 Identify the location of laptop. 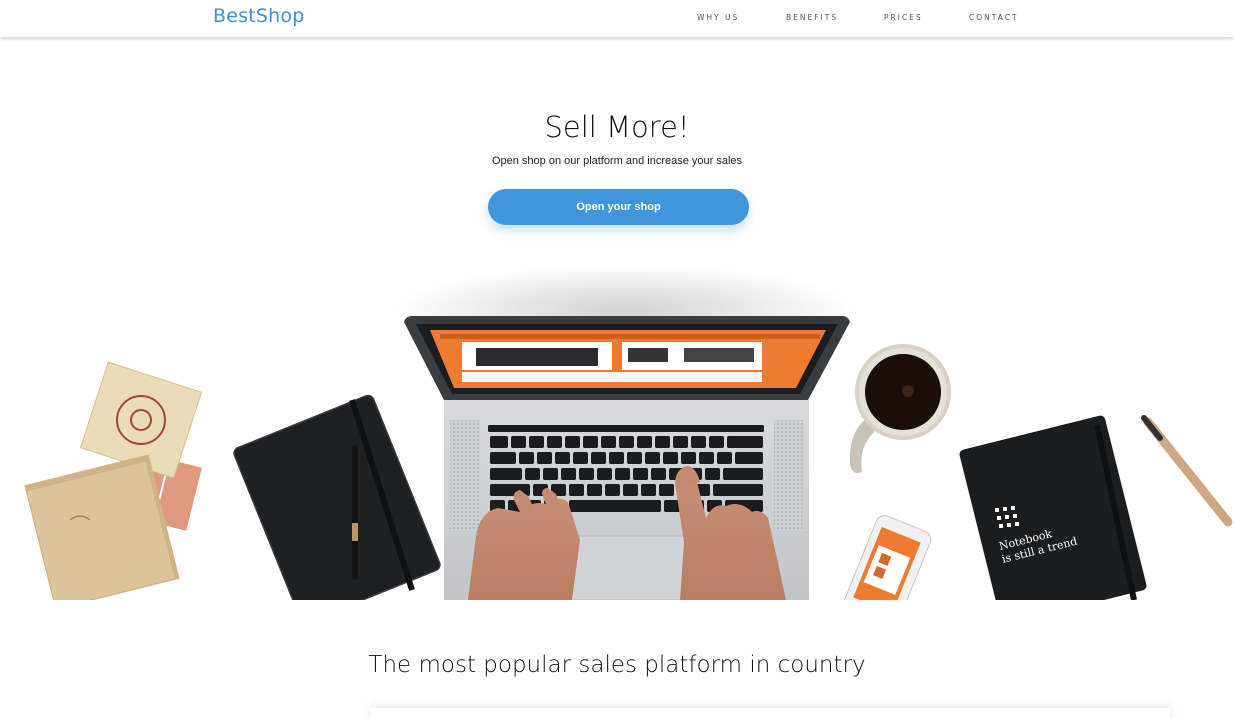
(627, 458).